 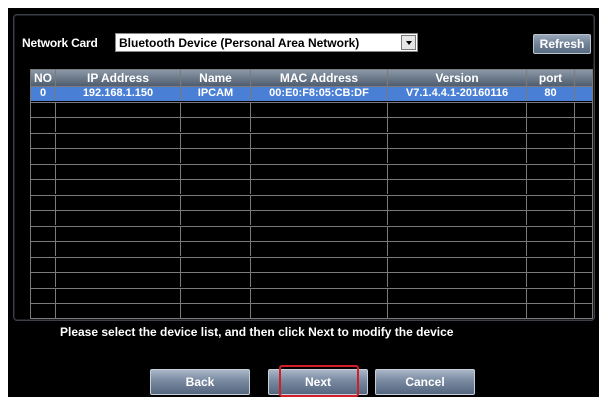 What do you see at coordinates (551, 94) in the screenshot?
I see `cell-port: 80` at bounding box center [551, 94].